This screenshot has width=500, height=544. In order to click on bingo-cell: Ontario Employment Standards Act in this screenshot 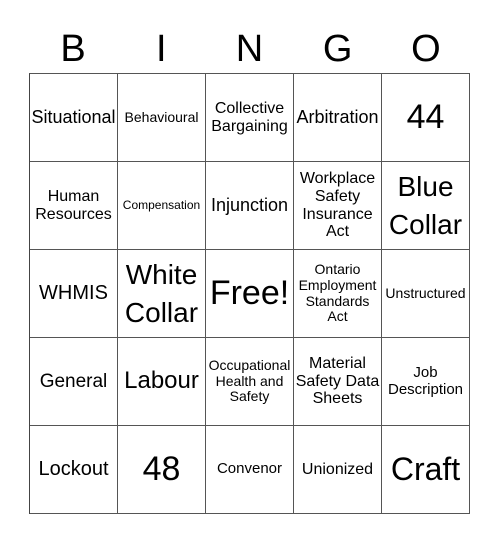, I will do `click(338, 294)`.